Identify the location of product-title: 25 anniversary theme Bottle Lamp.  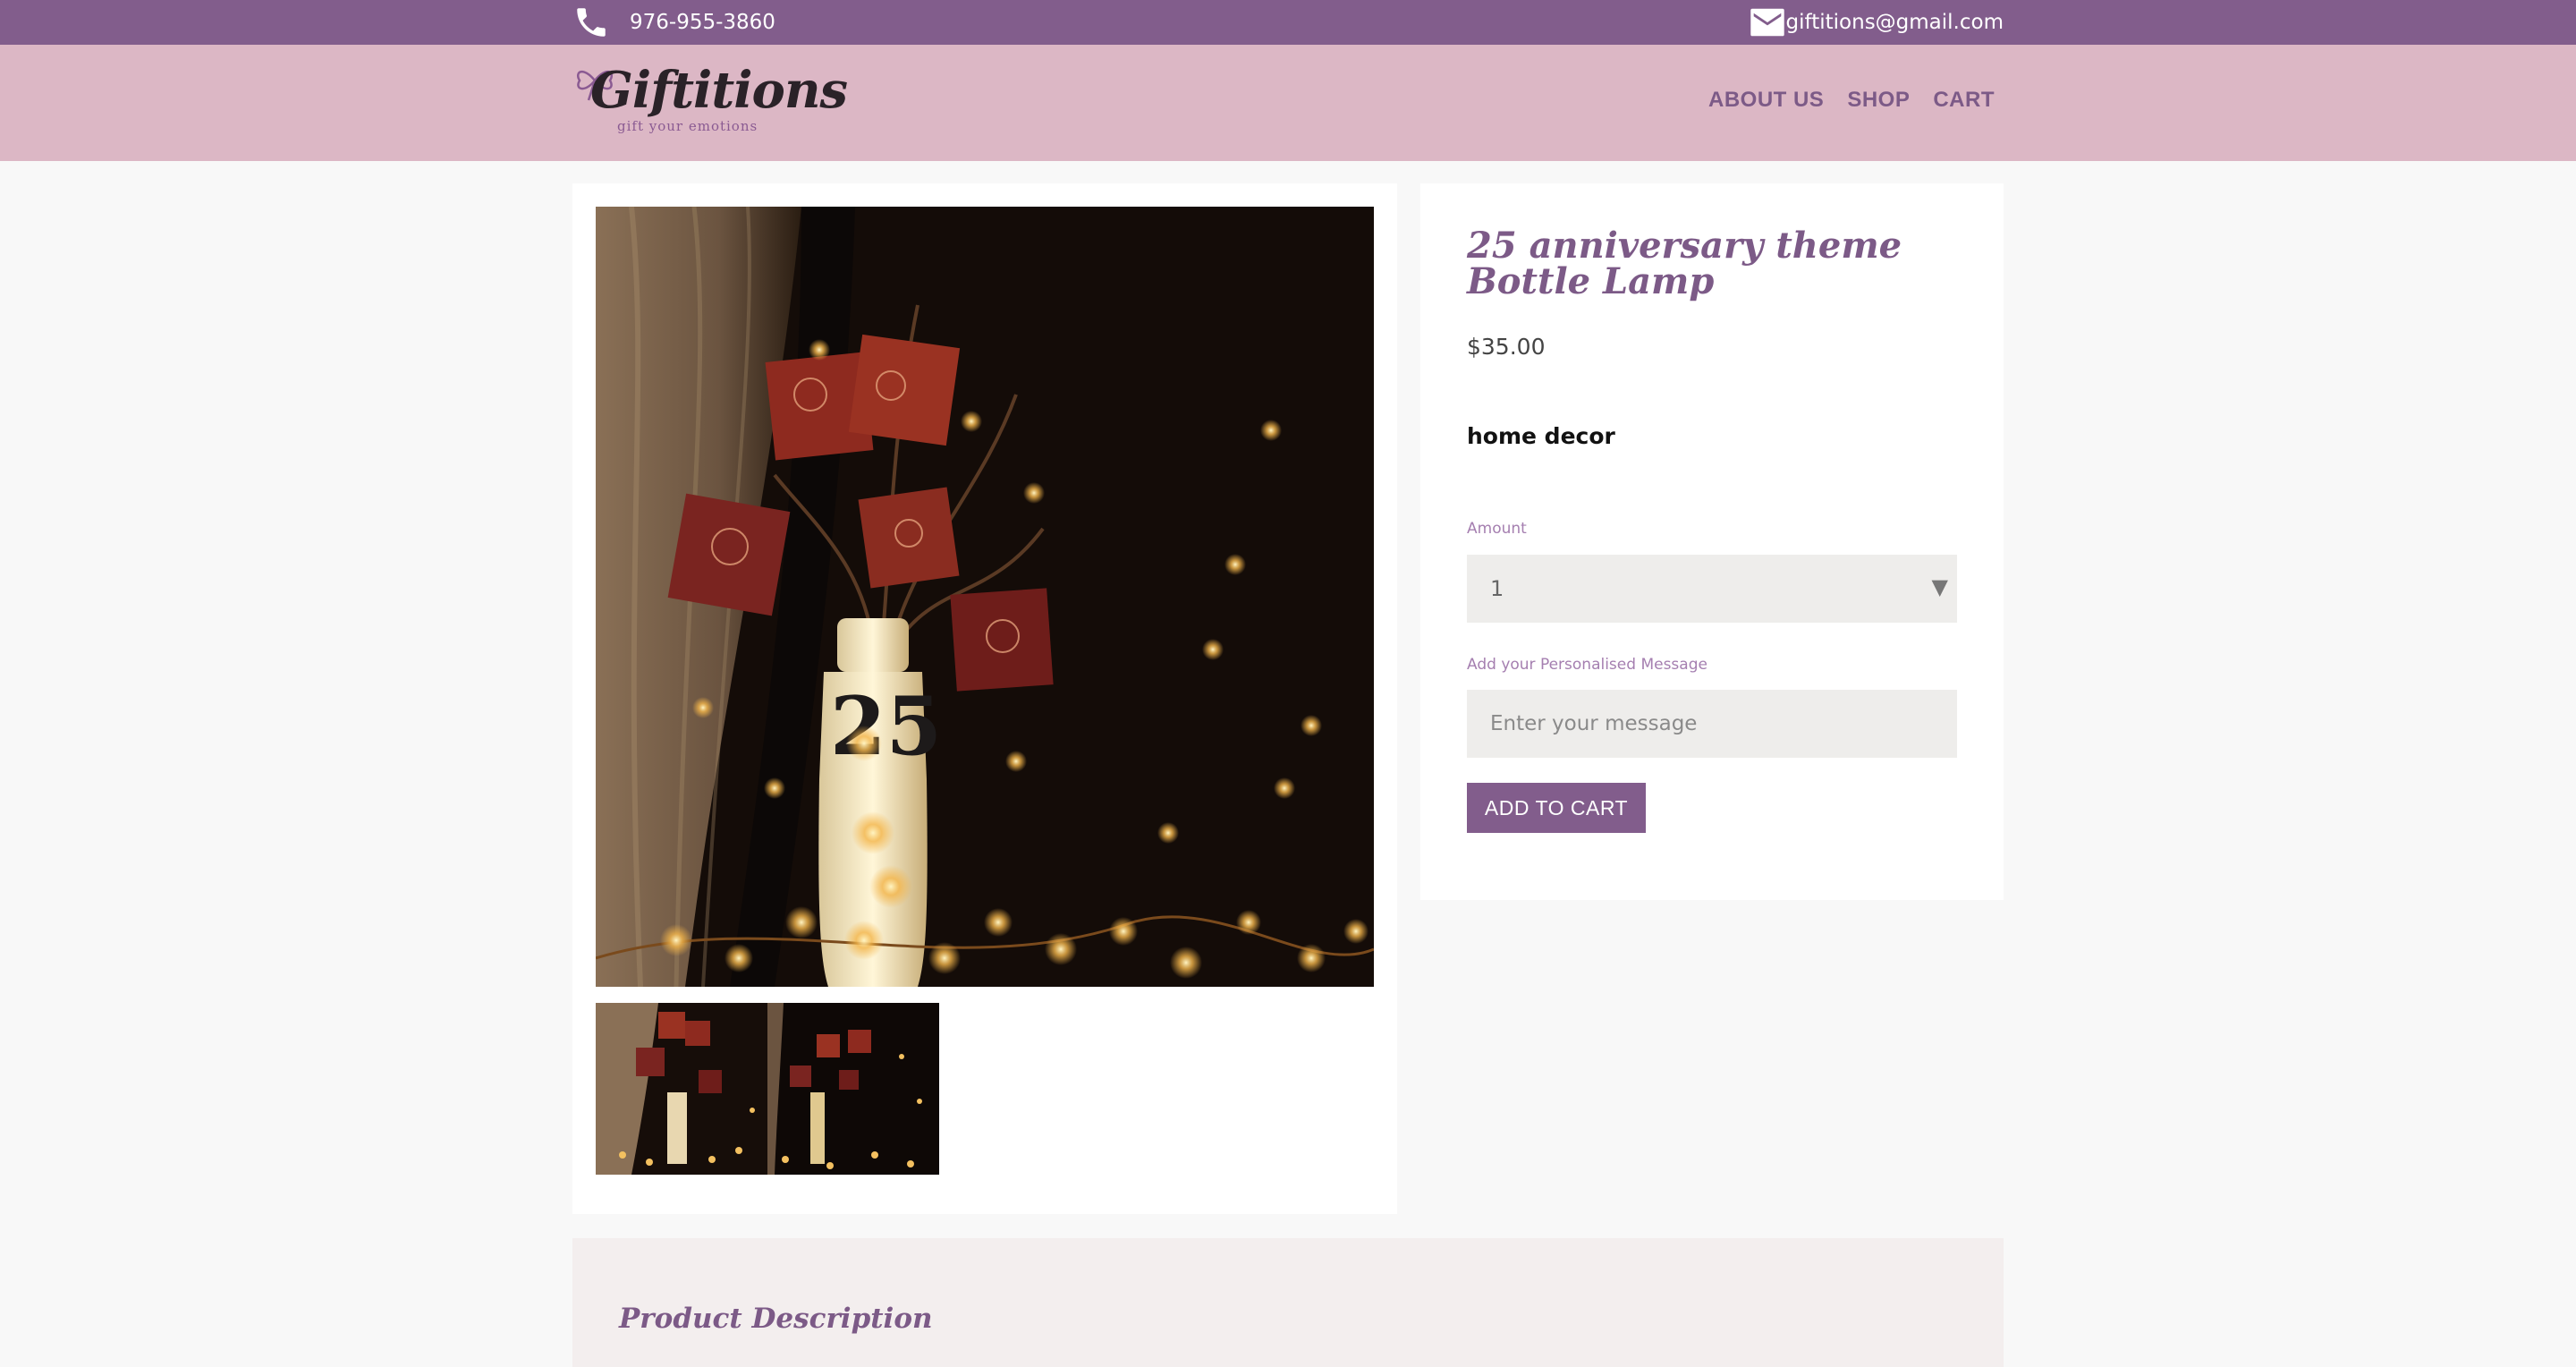
(1684, 263).